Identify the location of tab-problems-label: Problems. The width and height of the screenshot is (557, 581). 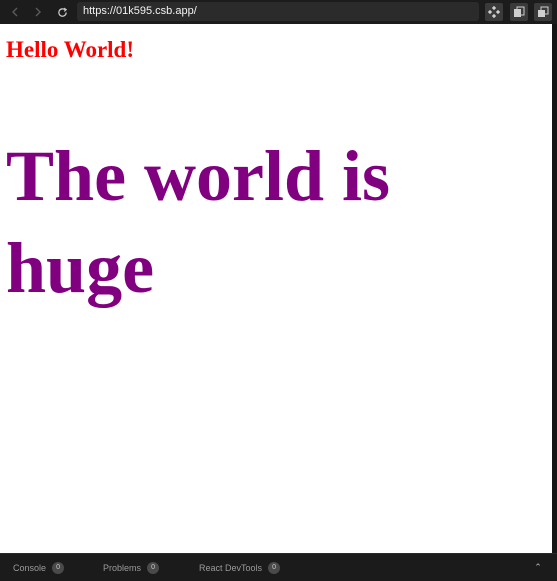
(122, 567).